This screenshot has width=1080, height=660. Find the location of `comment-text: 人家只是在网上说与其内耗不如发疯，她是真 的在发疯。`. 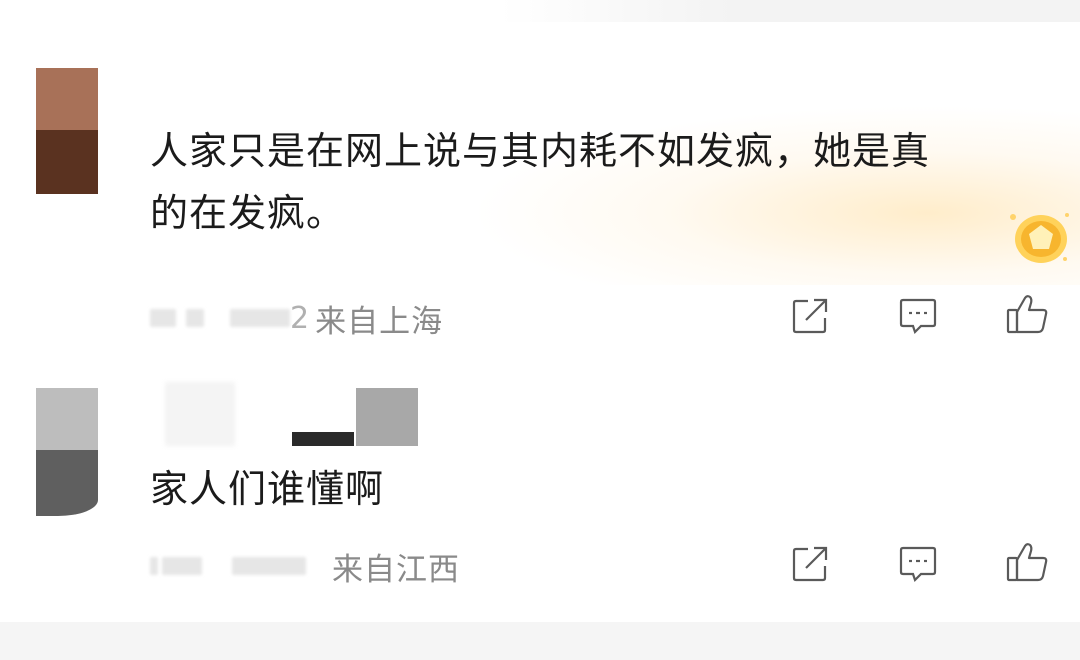

comment-text: 人家只是在网上说与其内耗不如发疯，她是真 的在发疯。 is located at coordinates (540, 182).